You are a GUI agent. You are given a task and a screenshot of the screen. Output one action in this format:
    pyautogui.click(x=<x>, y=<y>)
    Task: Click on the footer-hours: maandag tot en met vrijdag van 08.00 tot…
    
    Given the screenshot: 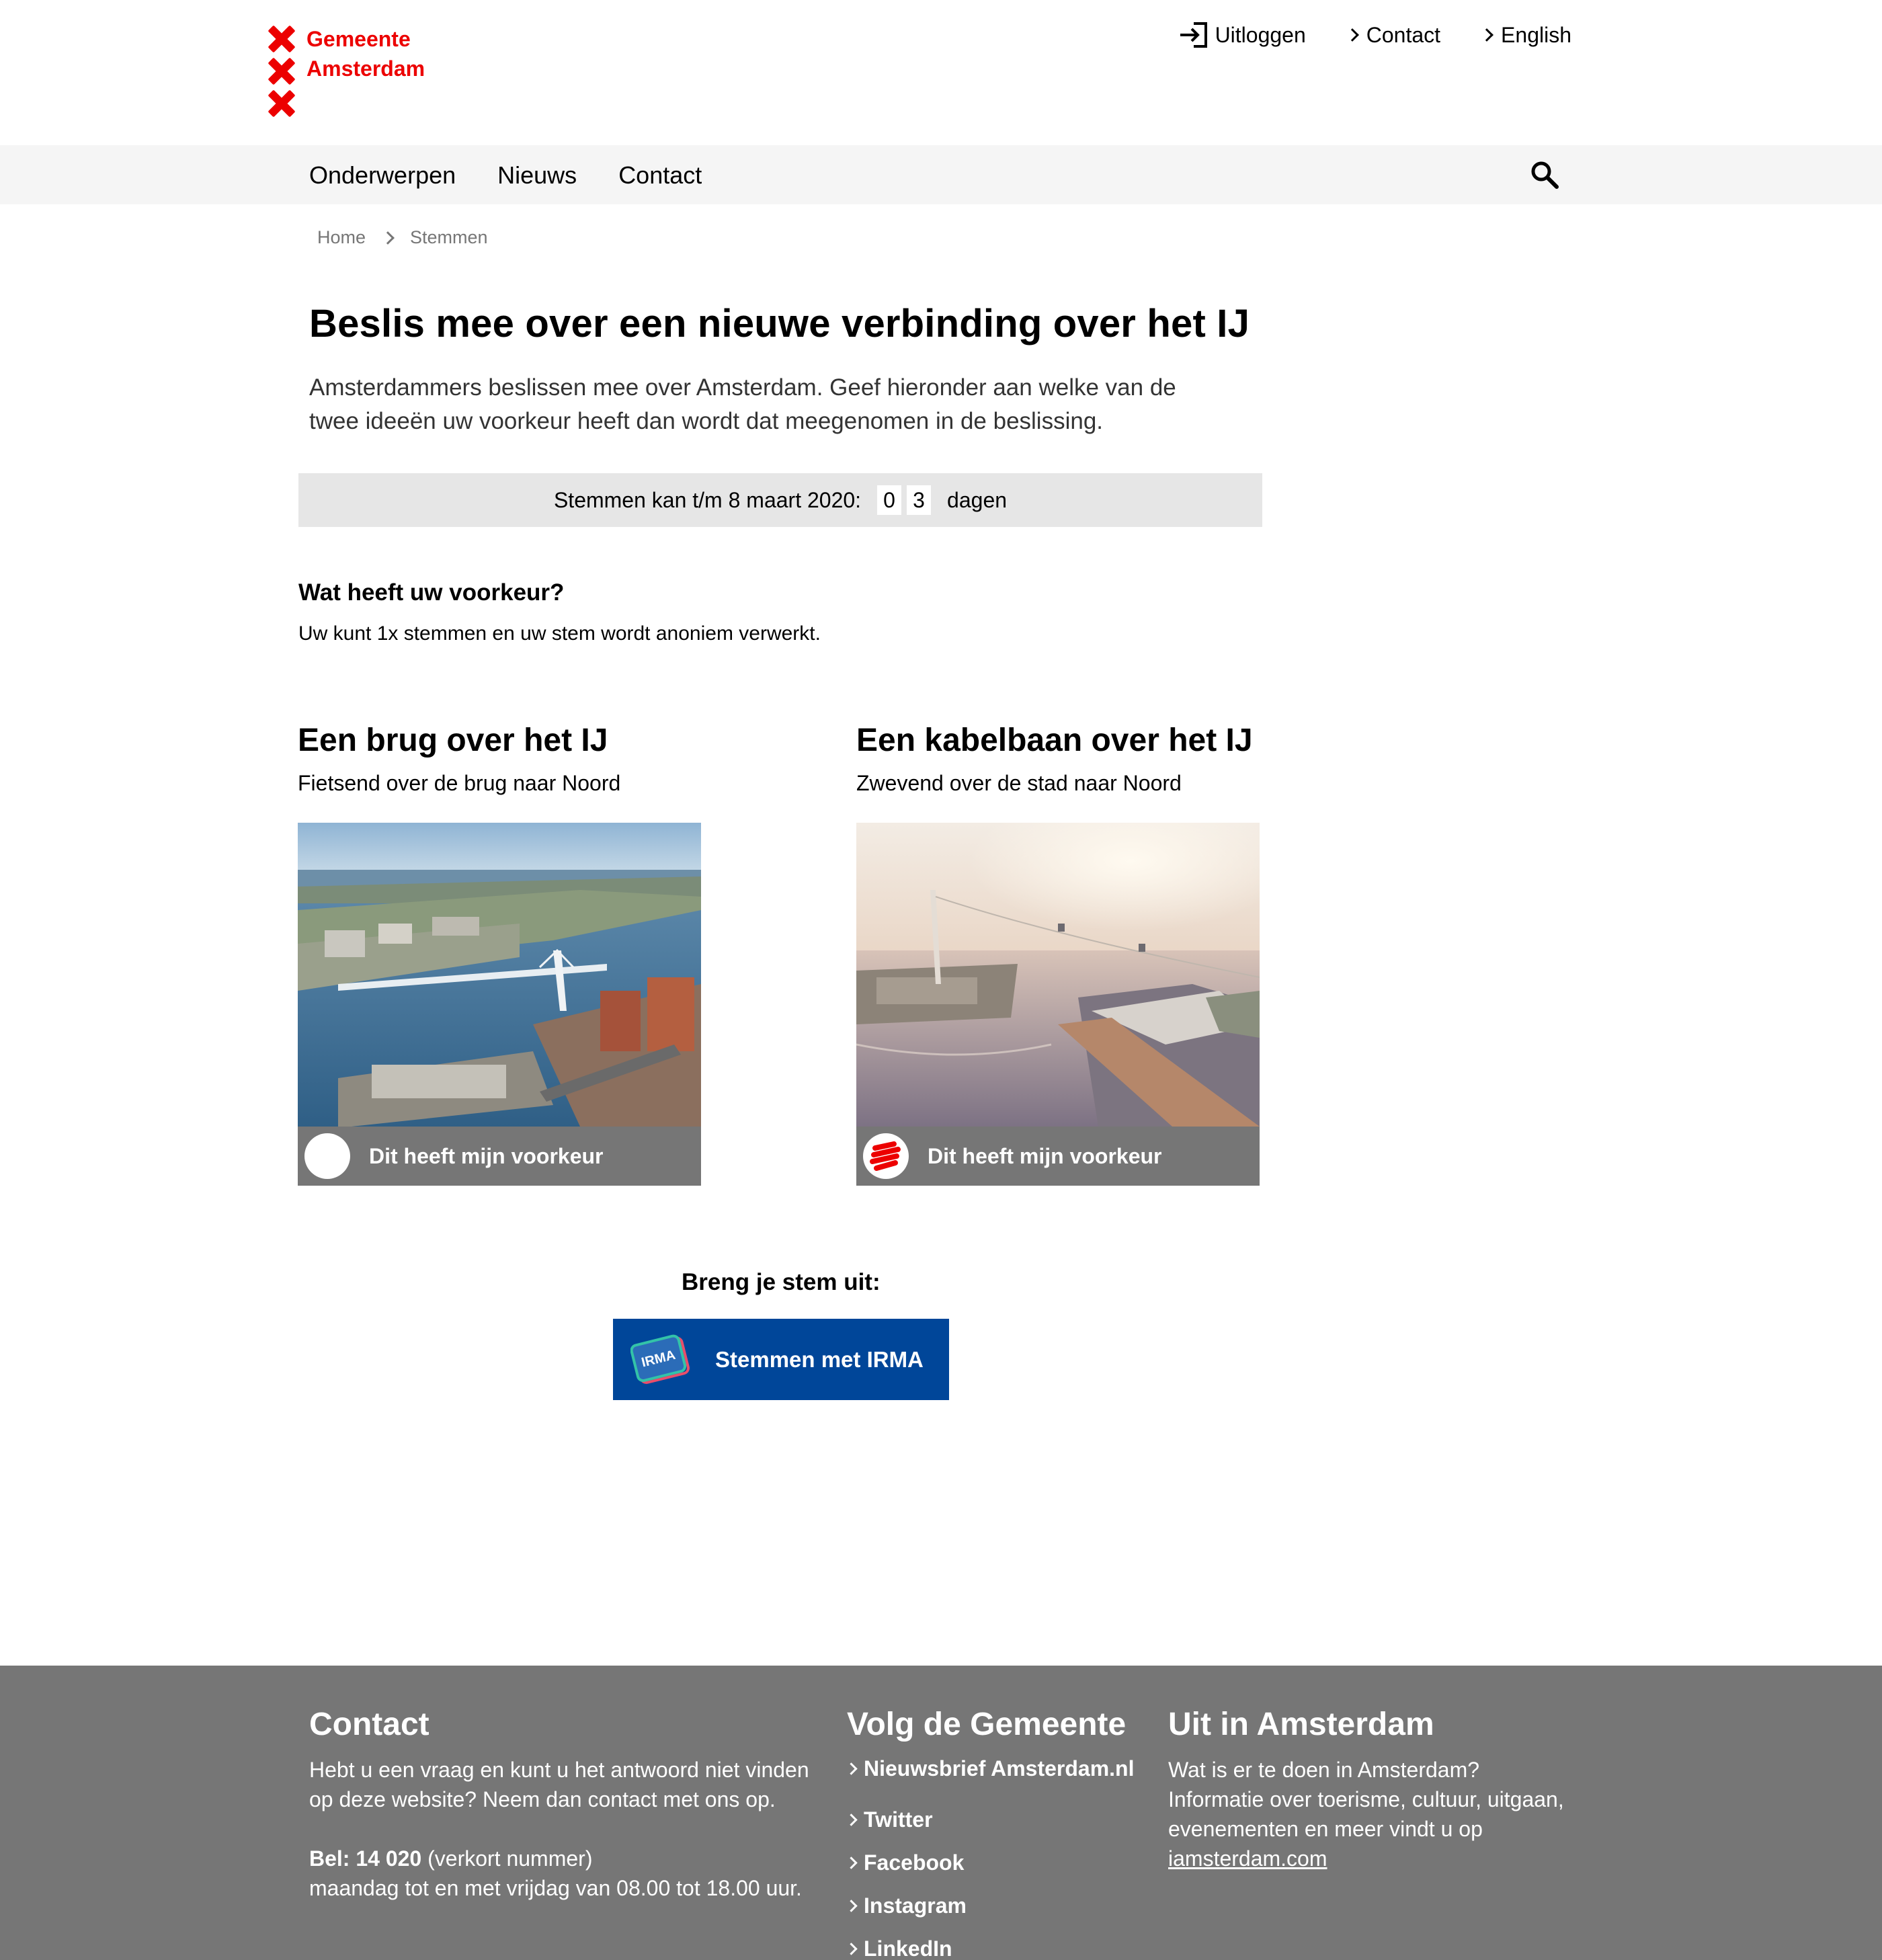 What is the action you would take?
    pyautogui.click(x=555, y=1888)
    